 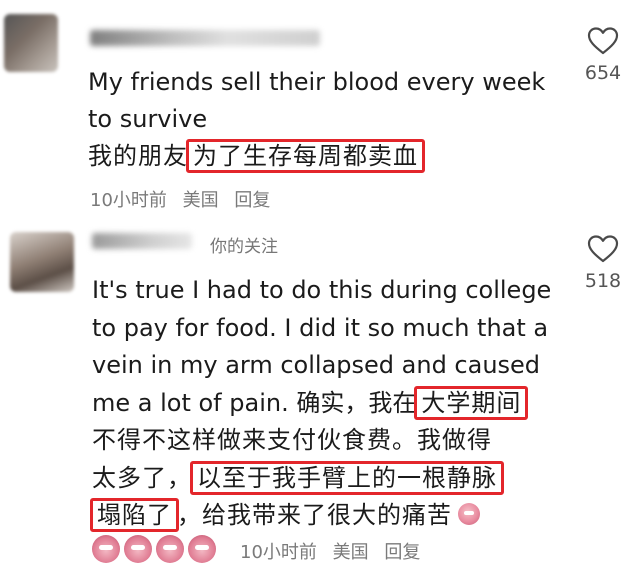 I want to click on comment-line: me a lot of pain. 确实，我在 大学期间, so click(x=321, y=404).